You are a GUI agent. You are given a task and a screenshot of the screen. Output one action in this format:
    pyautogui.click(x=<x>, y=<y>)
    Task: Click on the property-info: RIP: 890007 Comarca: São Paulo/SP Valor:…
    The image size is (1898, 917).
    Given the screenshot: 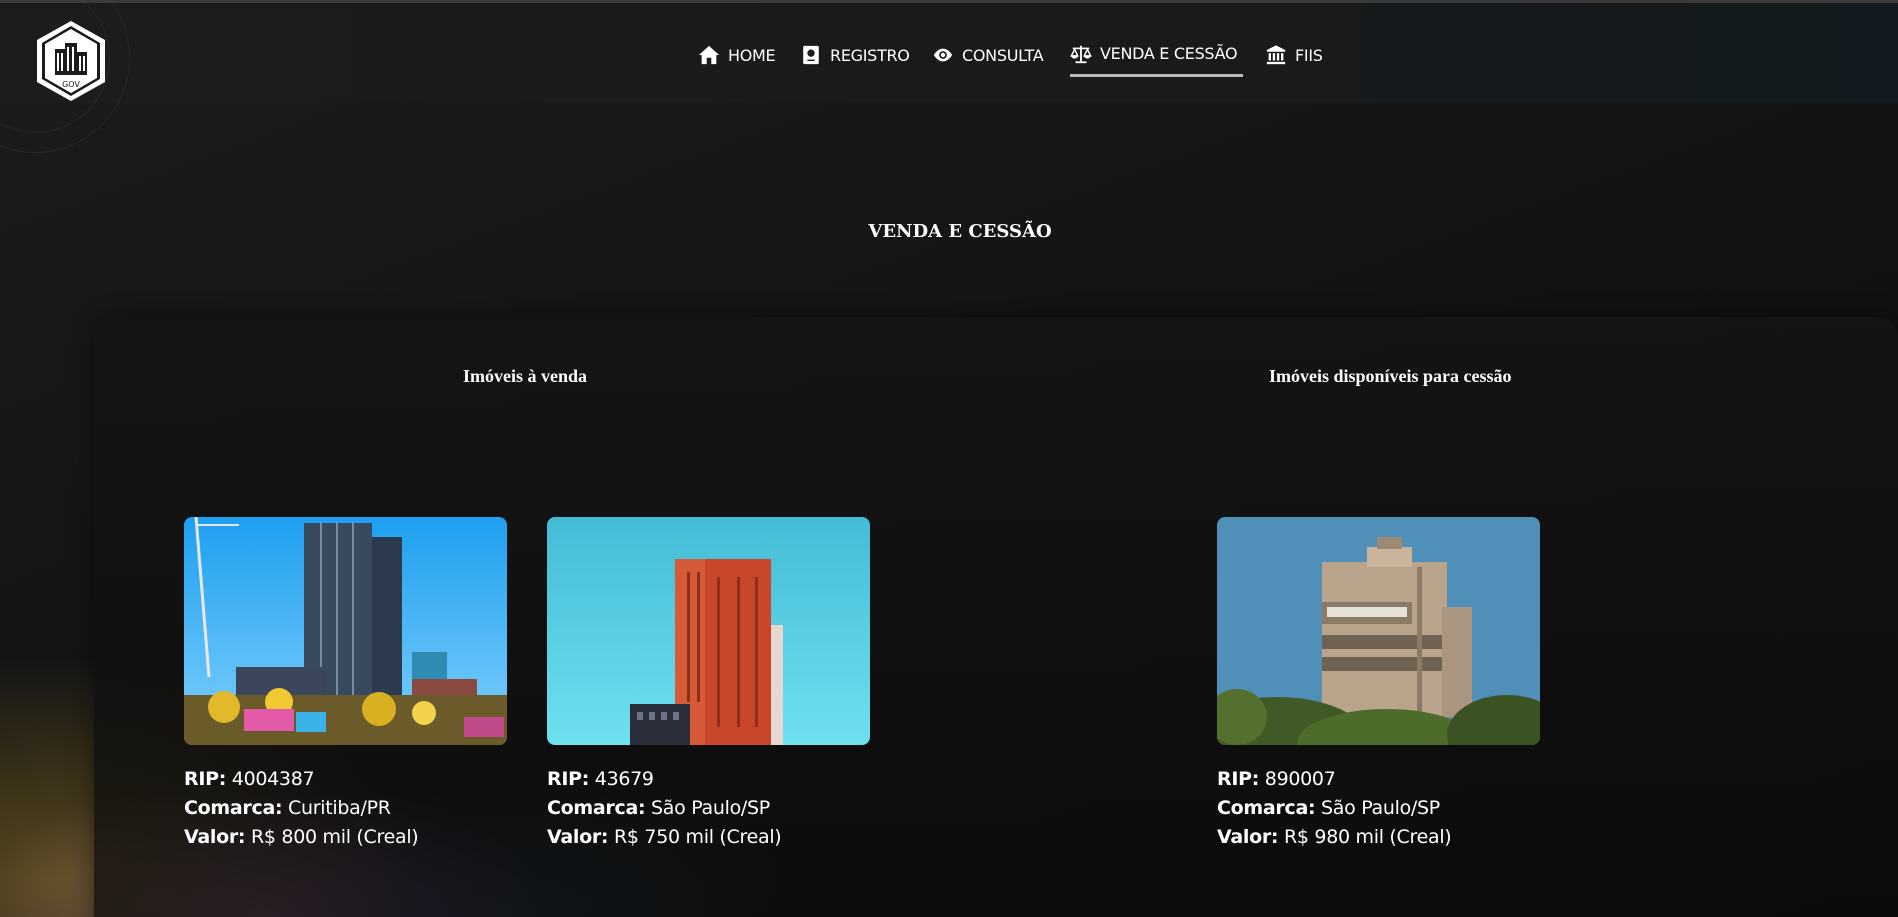 What is the action you would take?
    pyautogui.click(x=1378, y=808)
    